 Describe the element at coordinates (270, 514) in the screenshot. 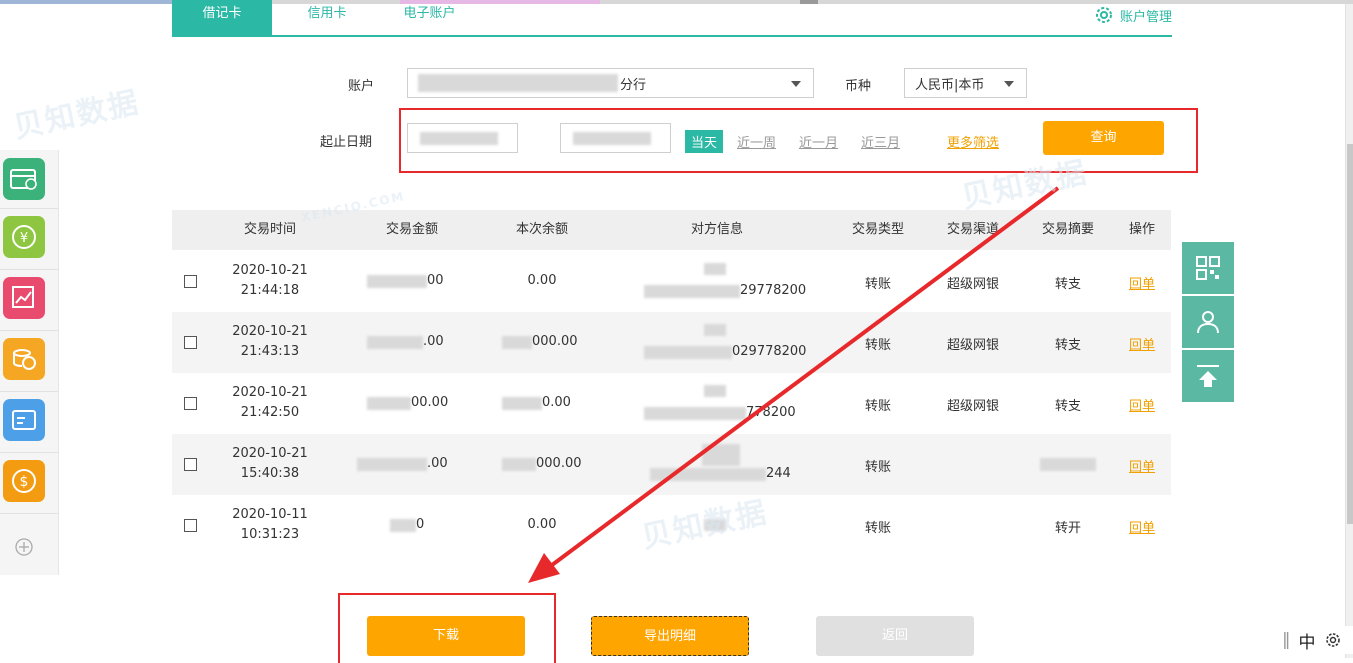

I see `row-date: 2020-10-11` at that location.